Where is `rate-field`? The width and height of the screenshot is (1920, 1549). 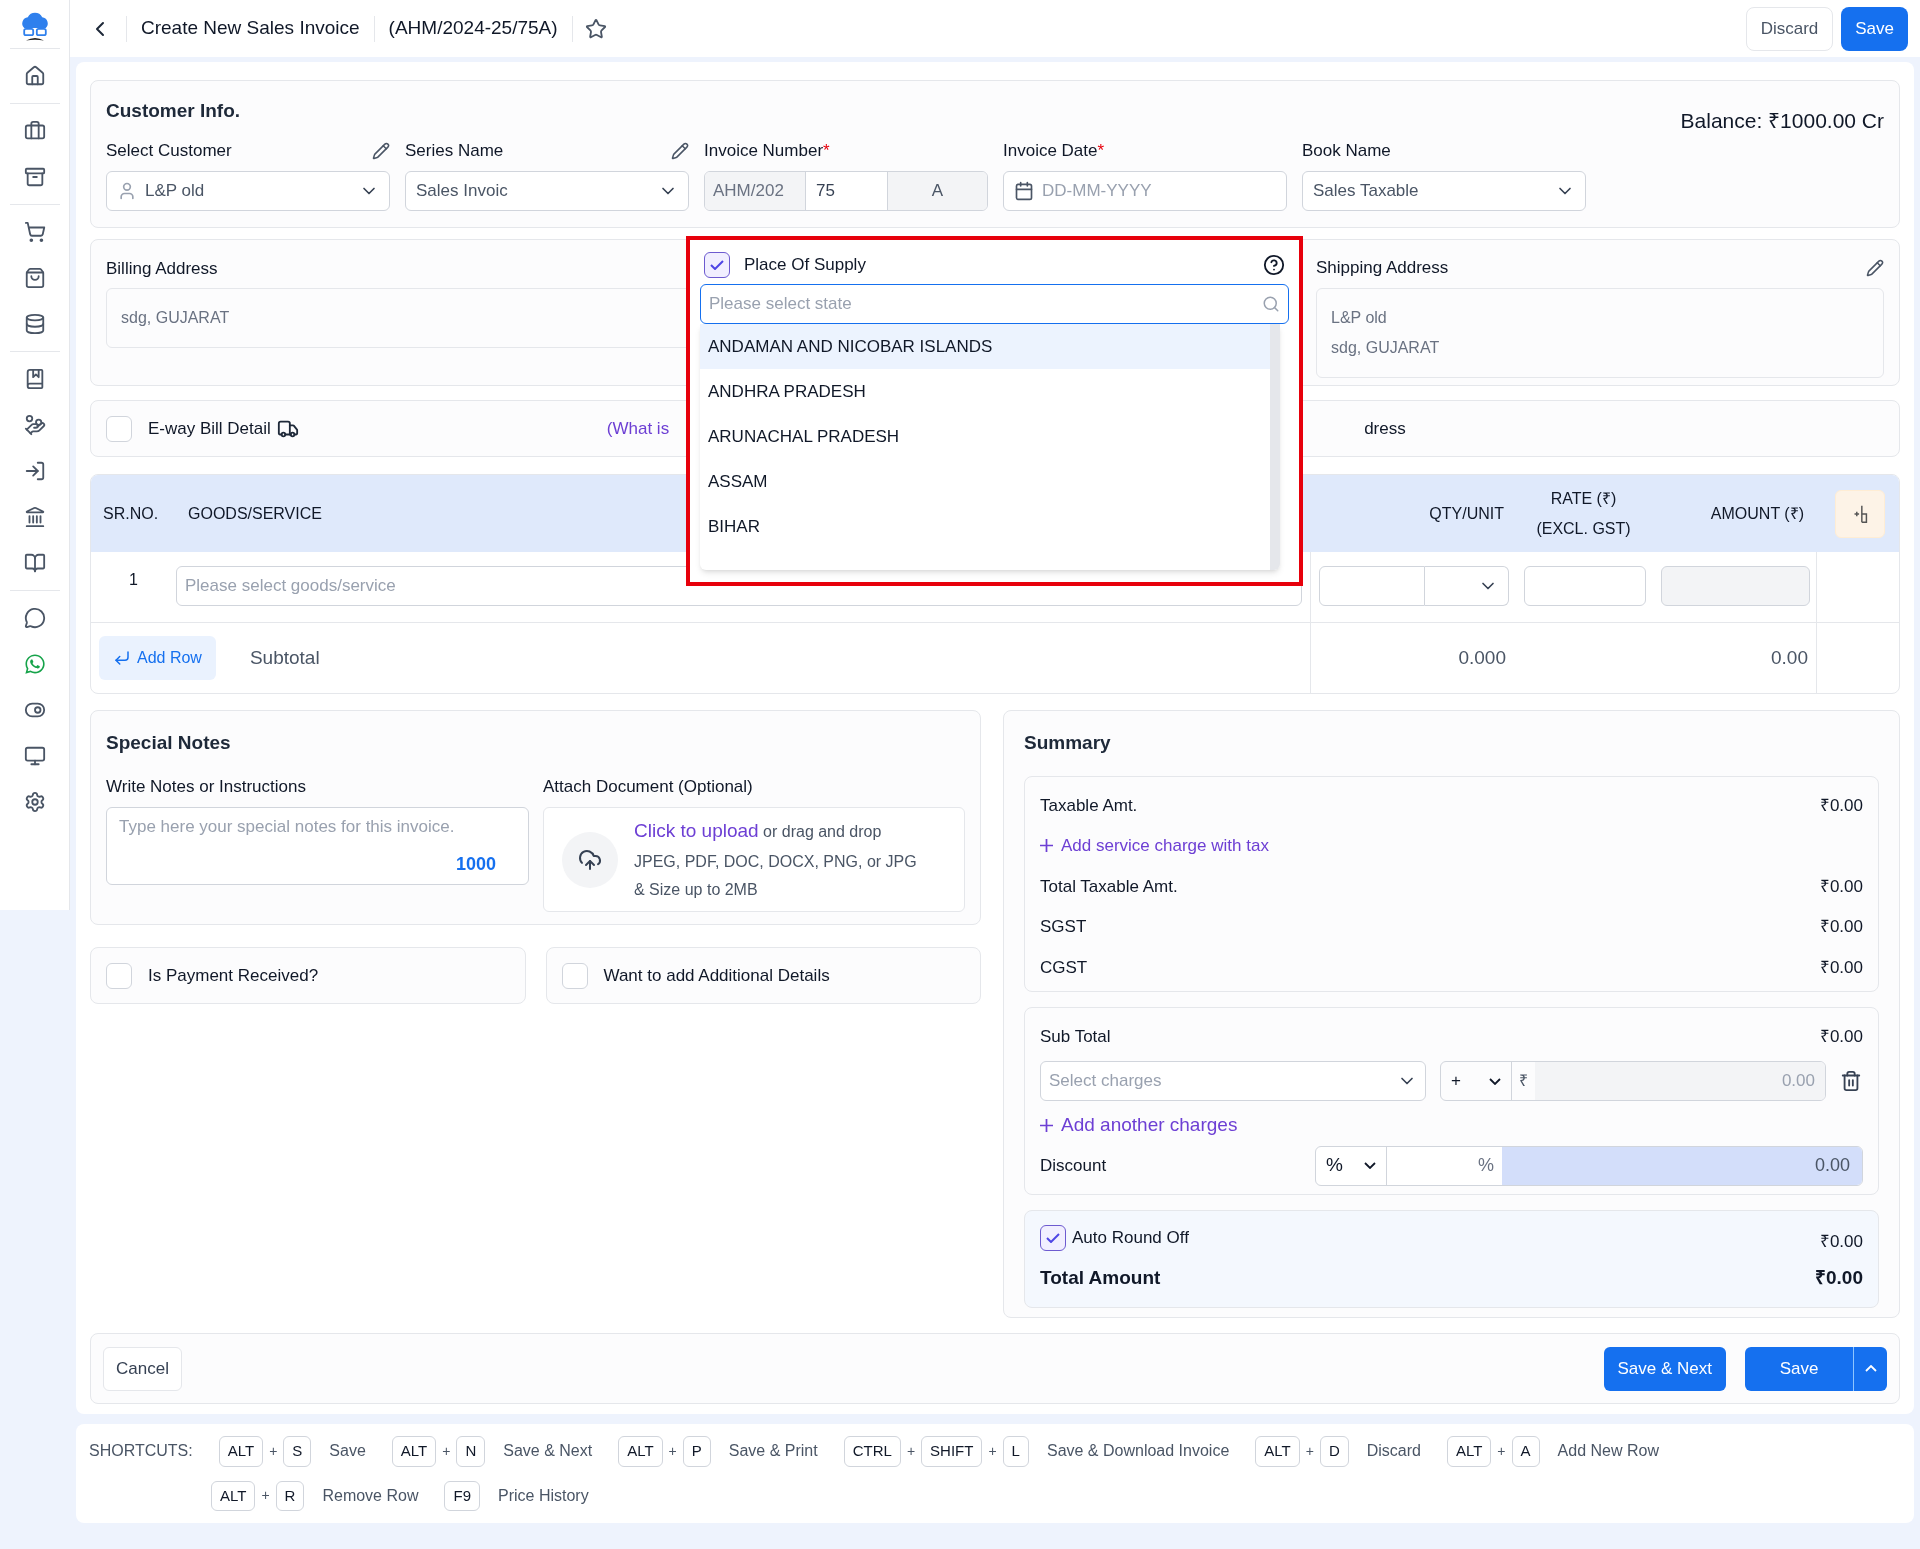
rate-field is located at coordinates (1585, 586).